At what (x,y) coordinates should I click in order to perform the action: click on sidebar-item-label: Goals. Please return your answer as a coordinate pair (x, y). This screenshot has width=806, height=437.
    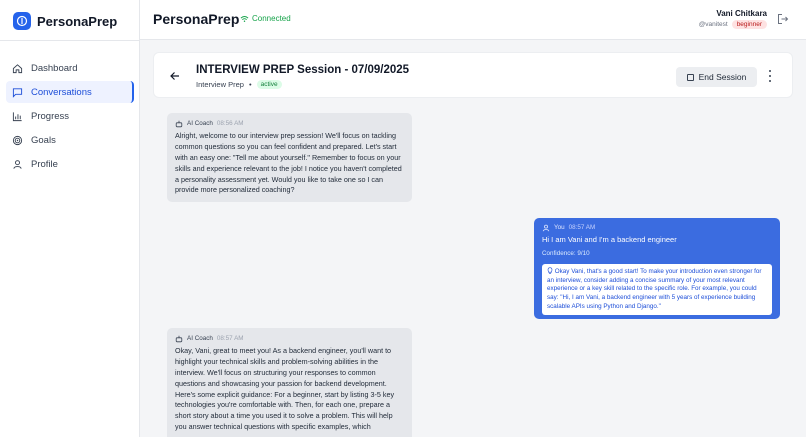
    Looking at the image, I should click on (43, 140).